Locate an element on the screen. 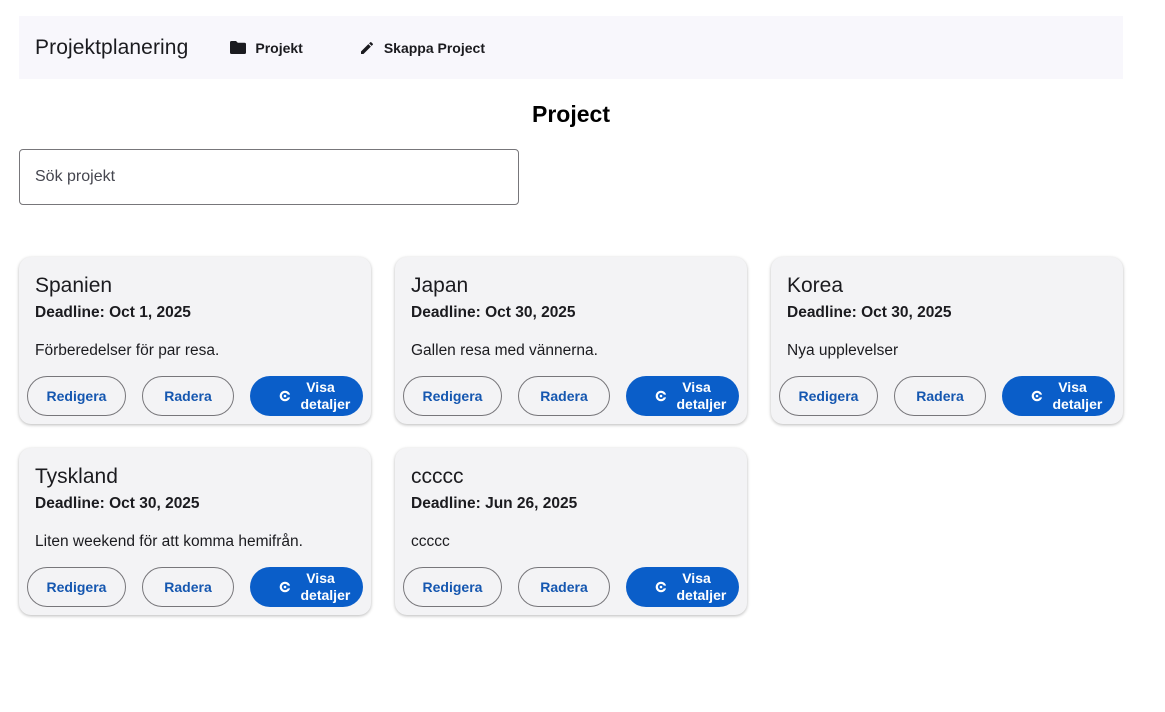 Image resolution: width=1165 pixels, height=712 pixels. nav-link-label: Projekt is located at coordinates (279, 47).